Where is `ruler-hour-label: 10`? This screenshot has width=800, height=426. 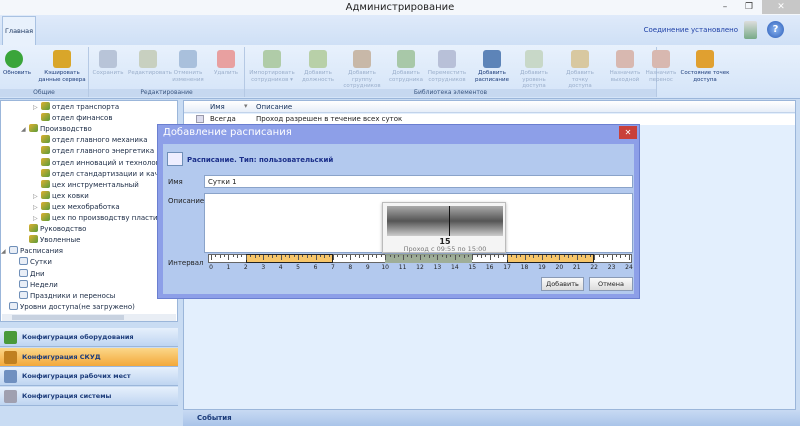 ruler-hour-label: 10 is located at coordinates (385, 267).